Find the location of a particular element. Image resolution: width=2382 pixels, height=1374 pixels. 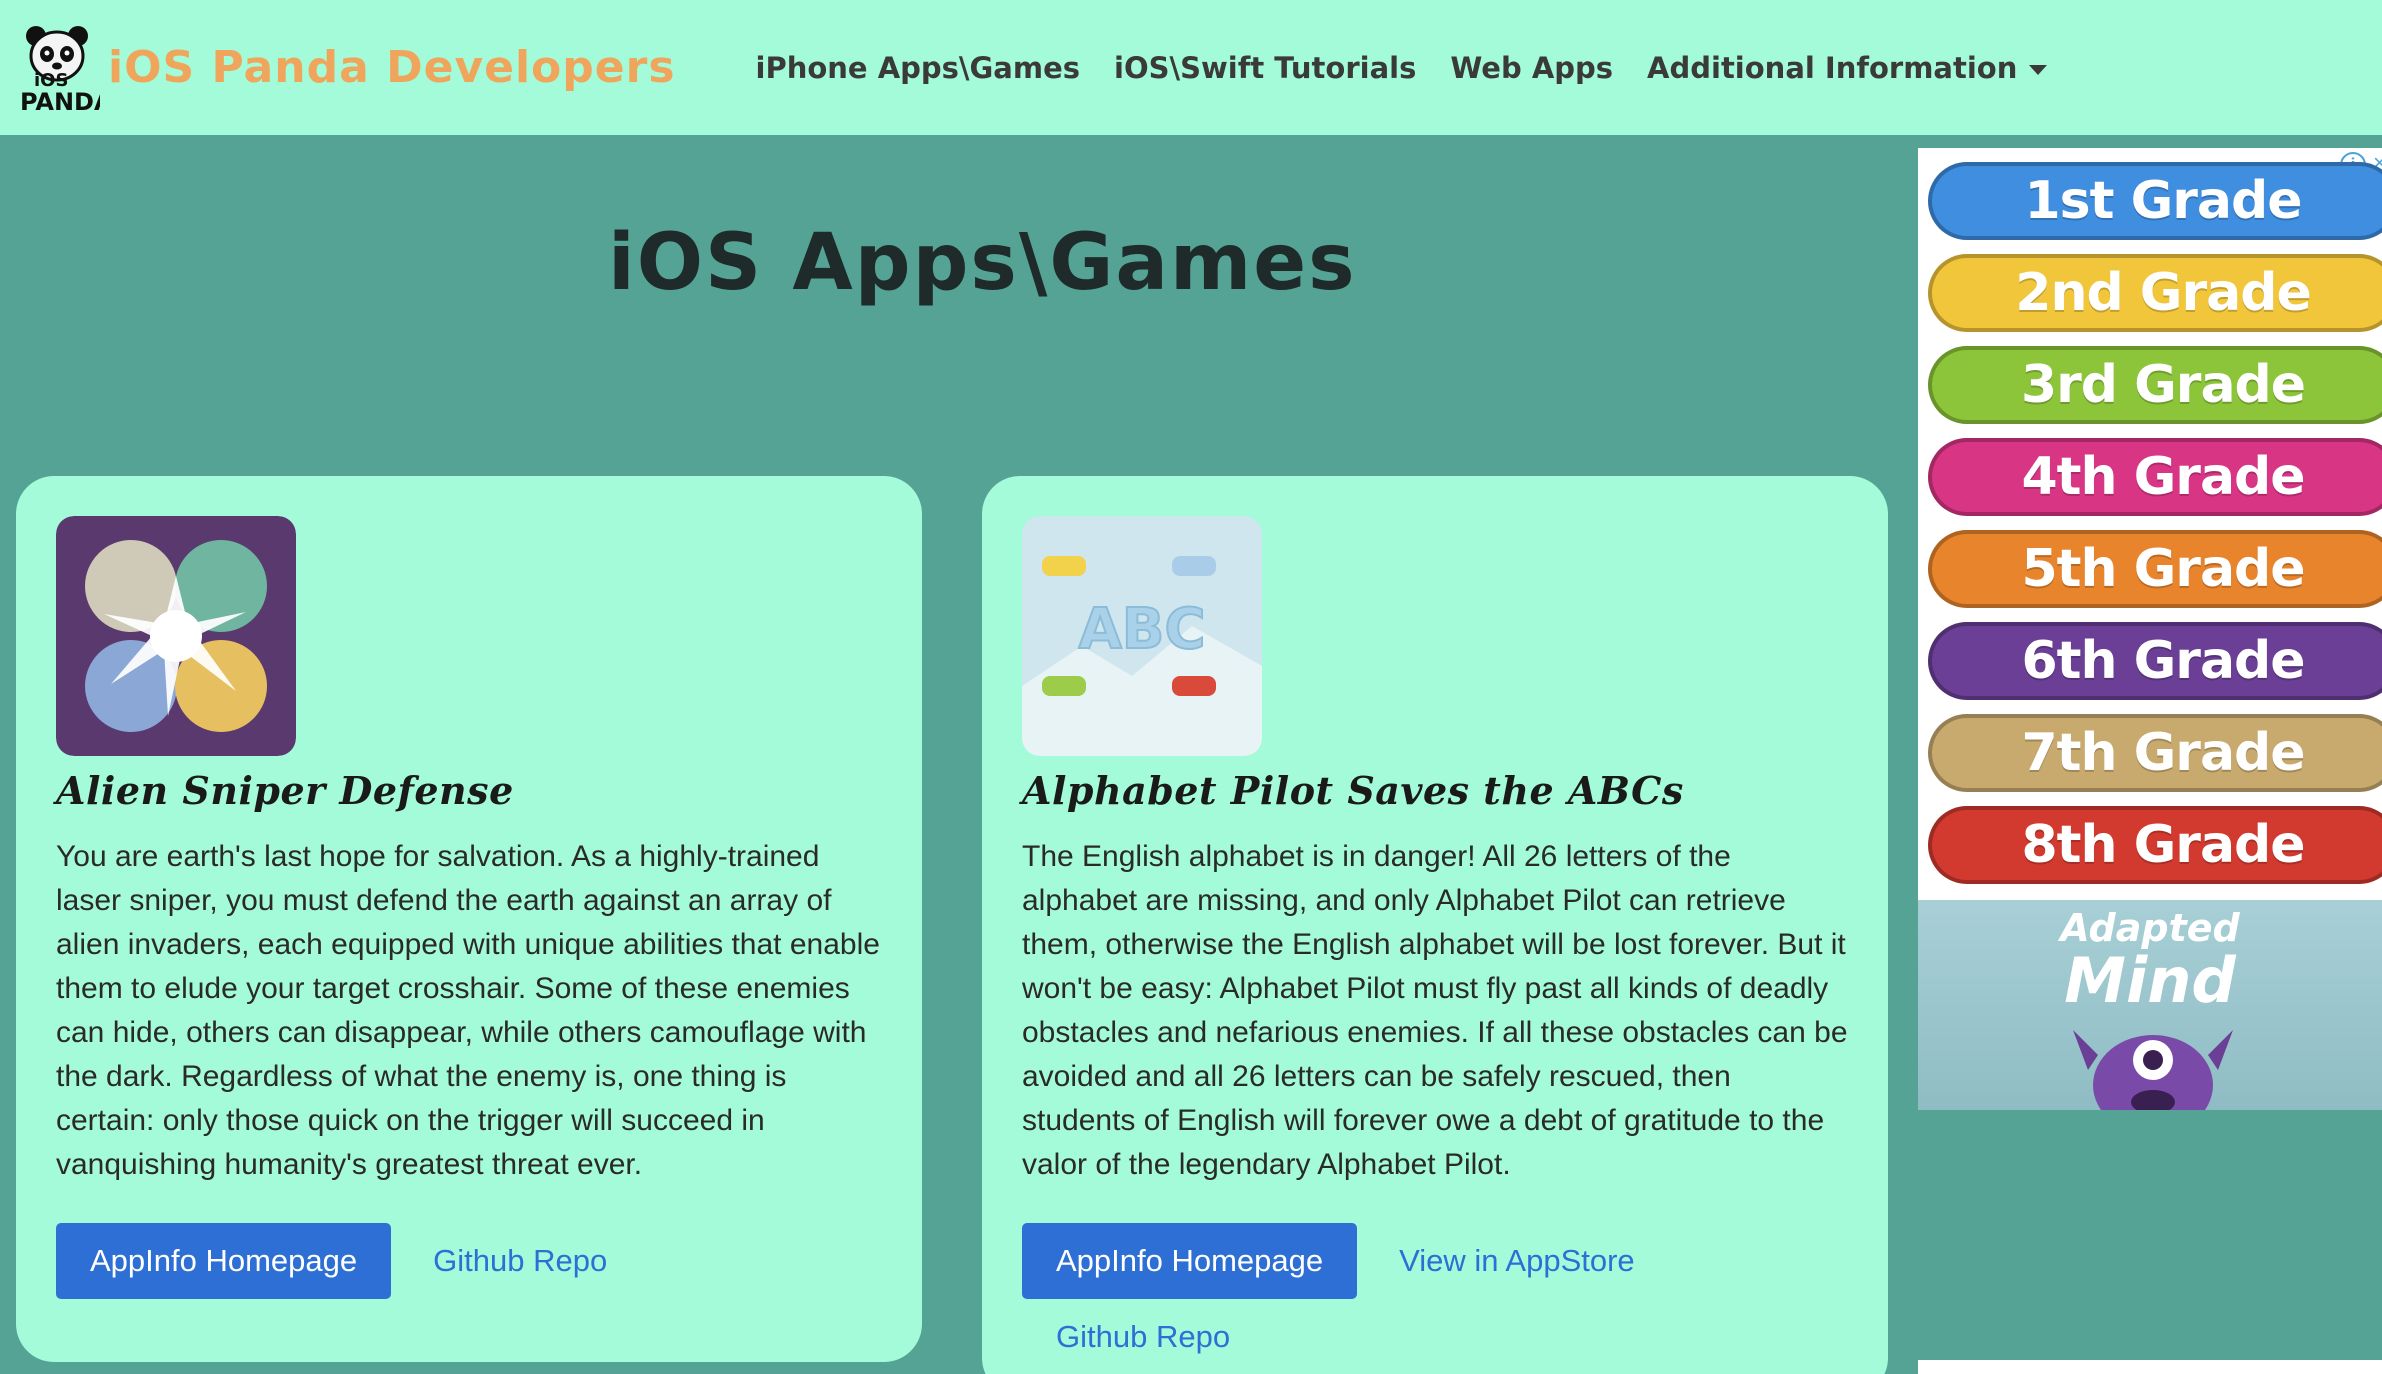

app-title: Alphabet Pilot Saves the ABCs is located at coordinates (1353, 790).